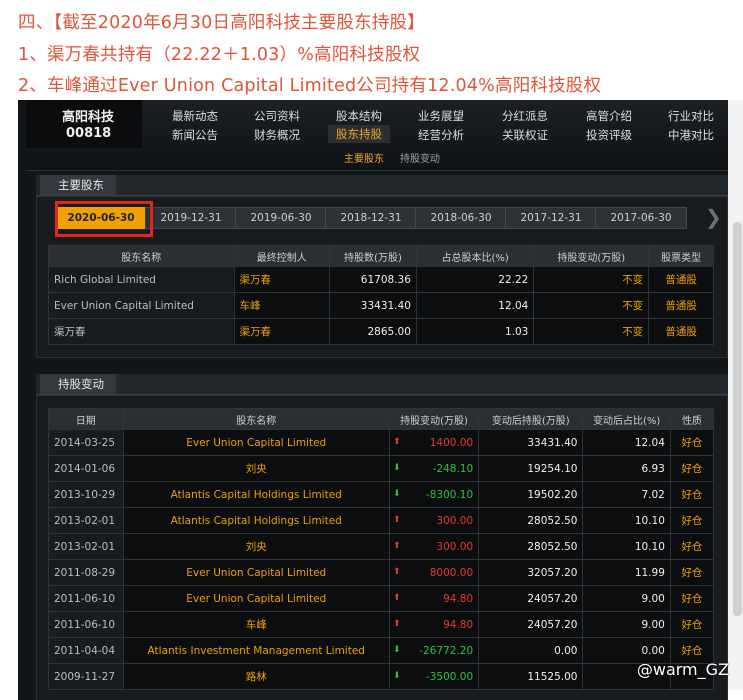 This screenshot has height=700, width=743. What do you see at coordinates (78, 384) in the screenshot?
I see `section-title: 持股变动` at bounding box center [78, 384].